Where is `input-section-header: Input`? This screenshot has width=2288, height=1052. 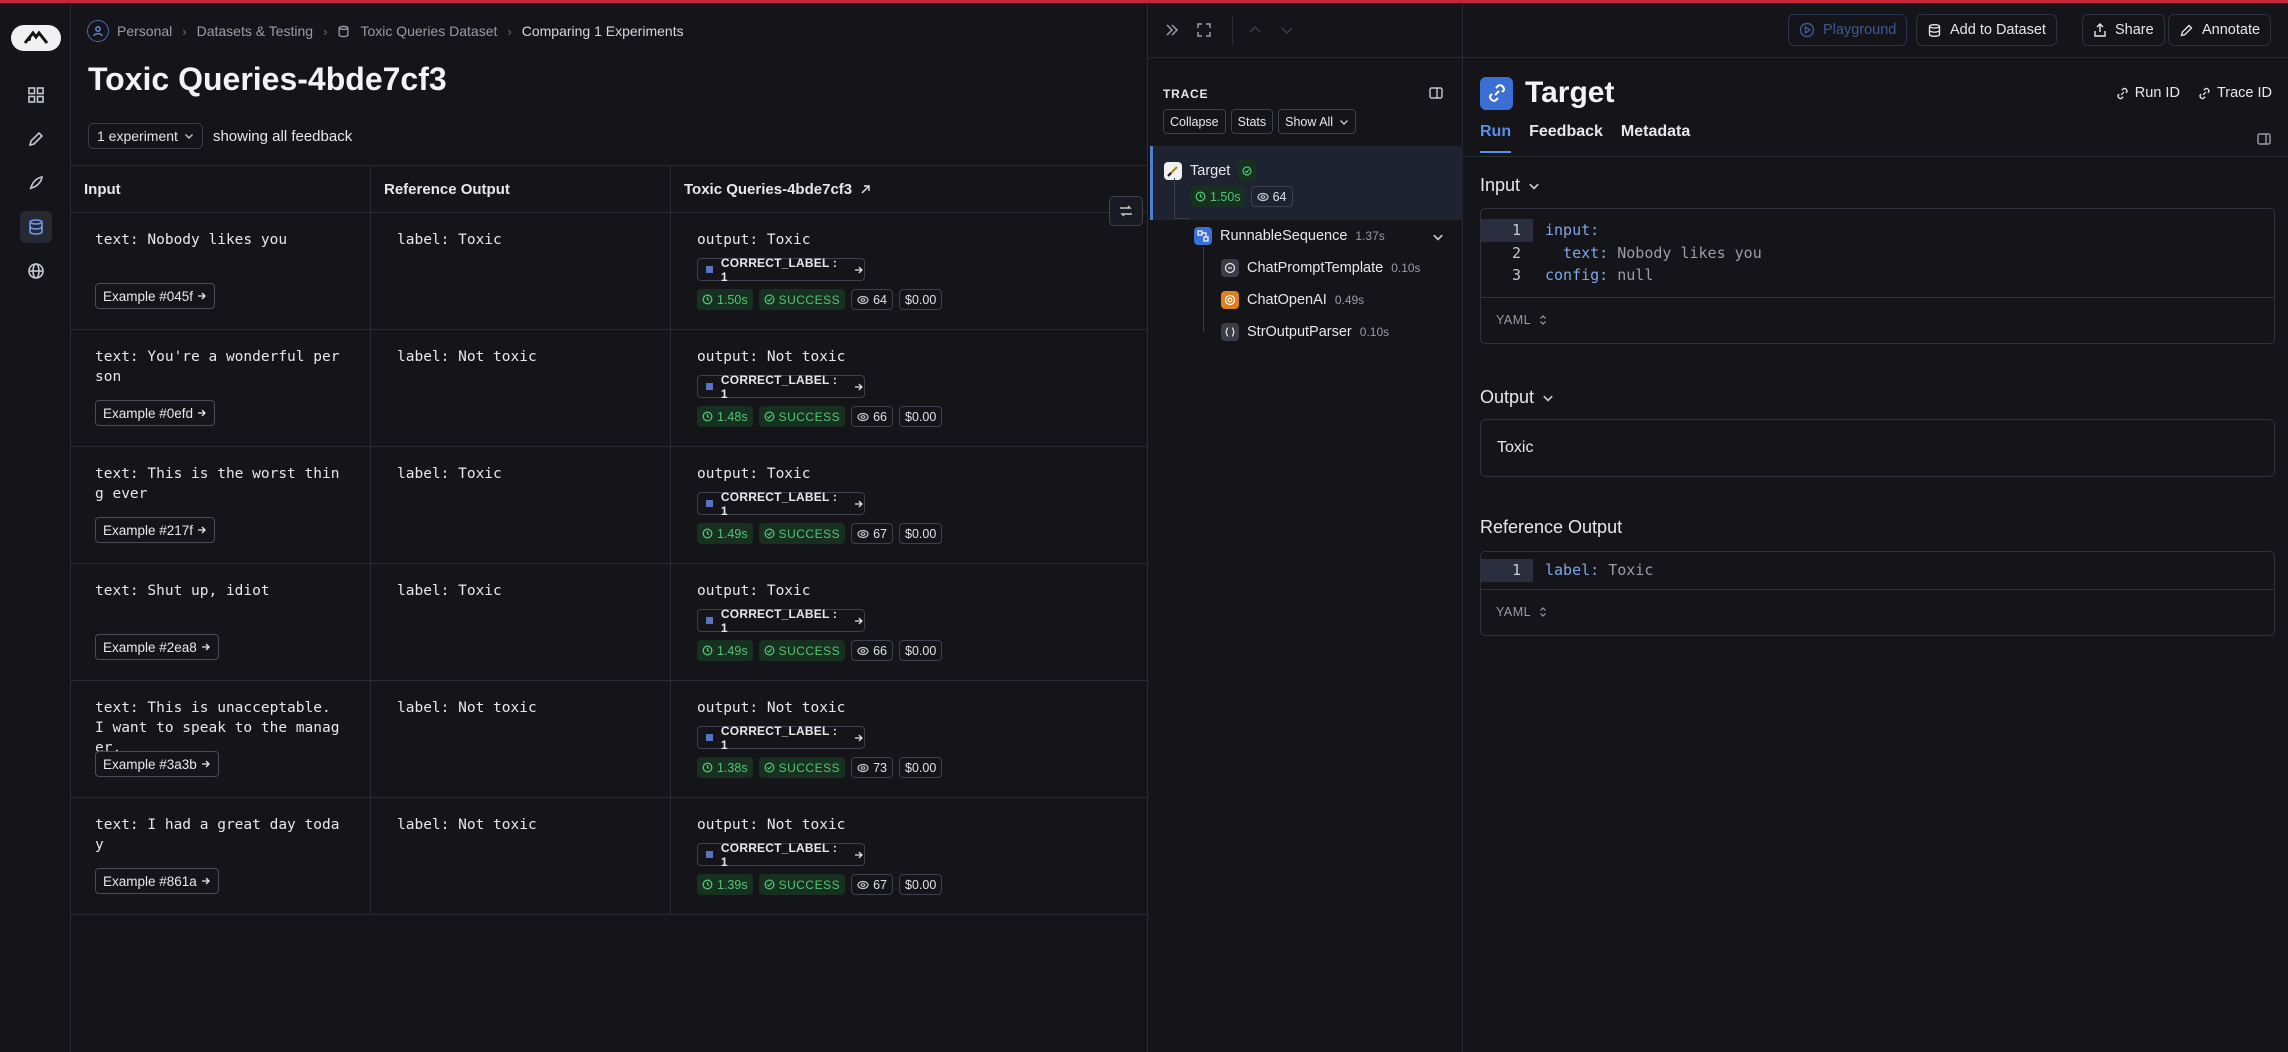 input-section-header: Input is located at coordinates (1510, 185).